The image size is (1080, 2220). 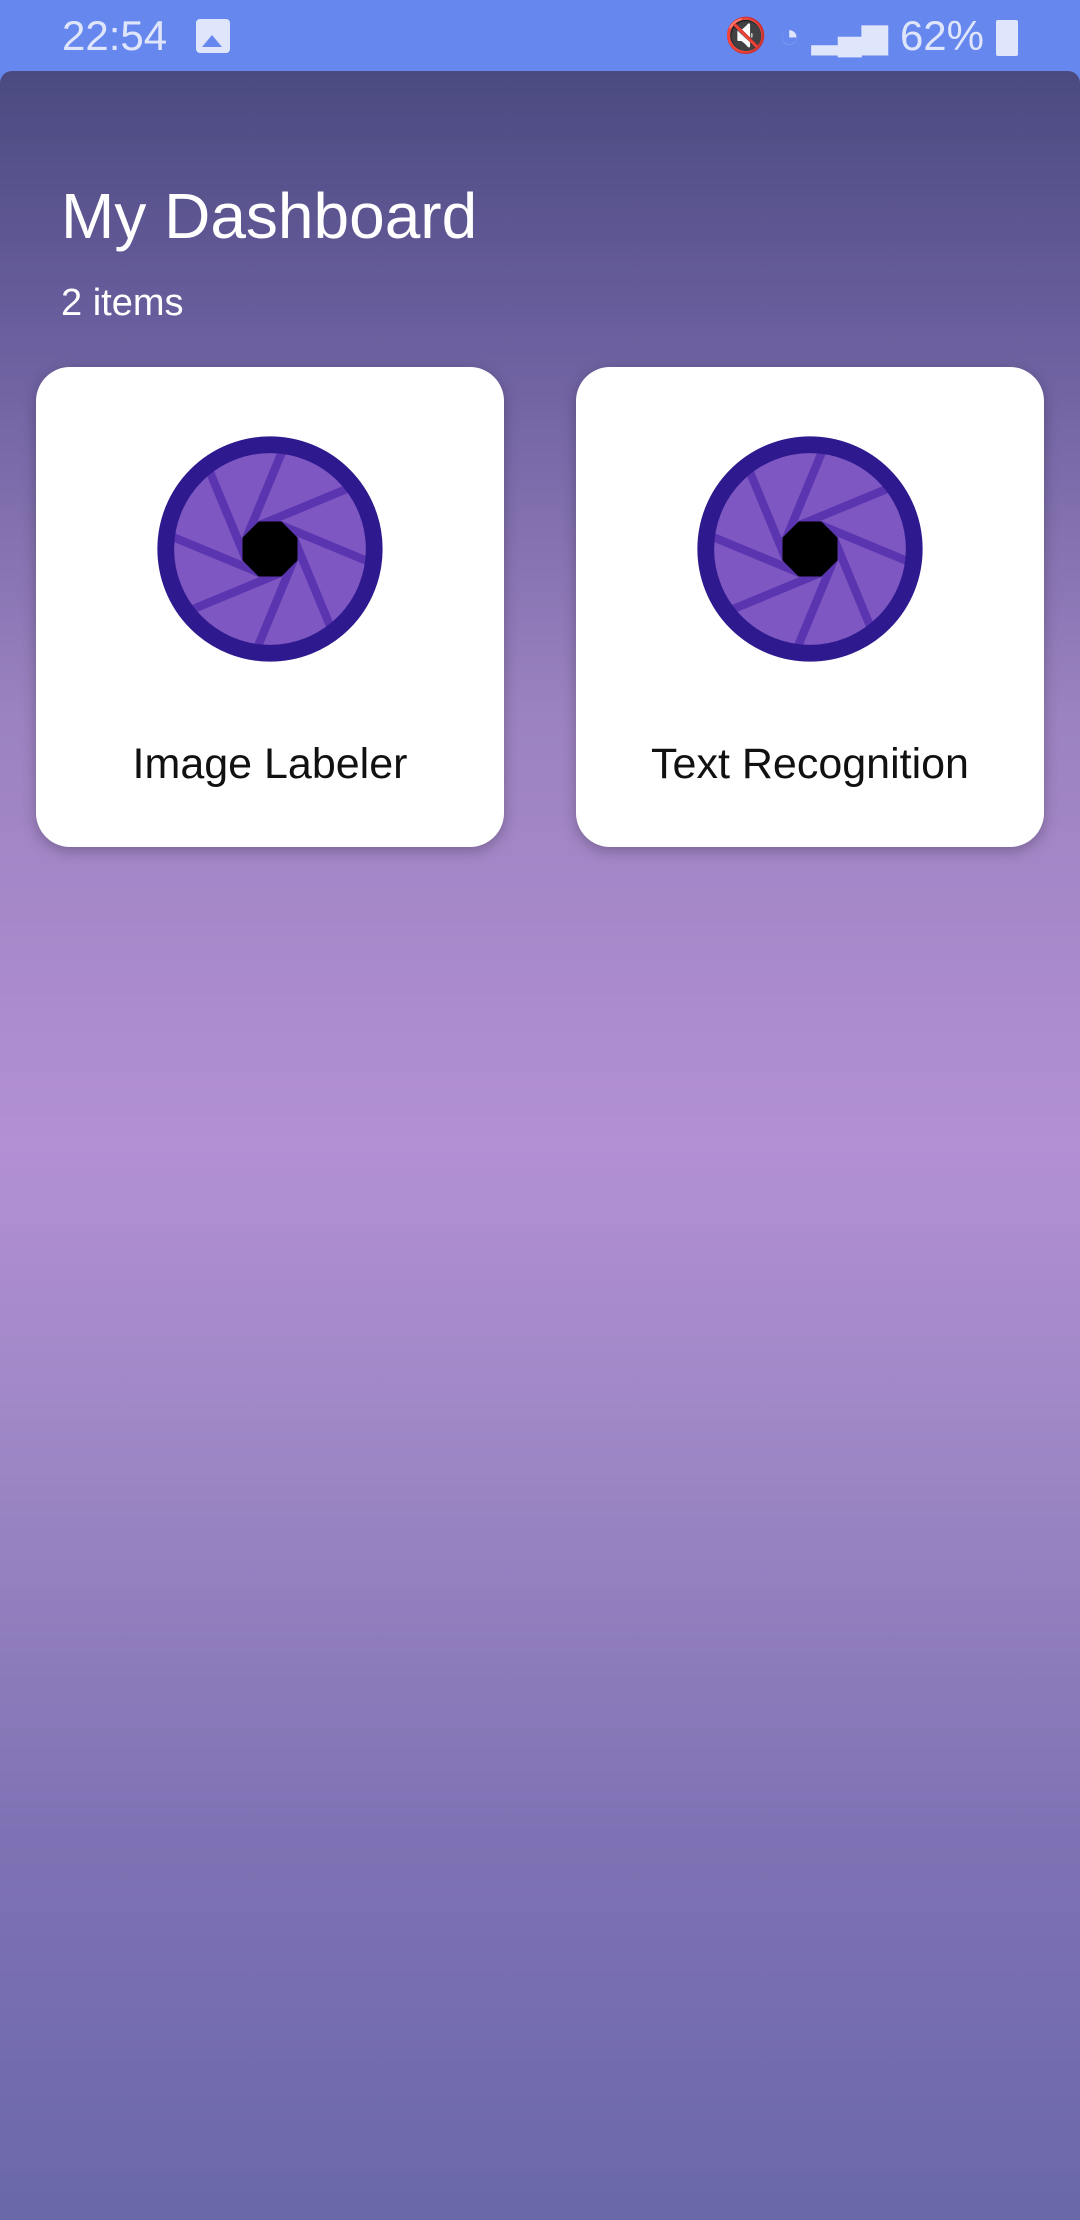 What do you see at coordinates (849, 36) in the screenshot?
I see `signal-icon: ▂▄▆` at bounding box center [849, 36].